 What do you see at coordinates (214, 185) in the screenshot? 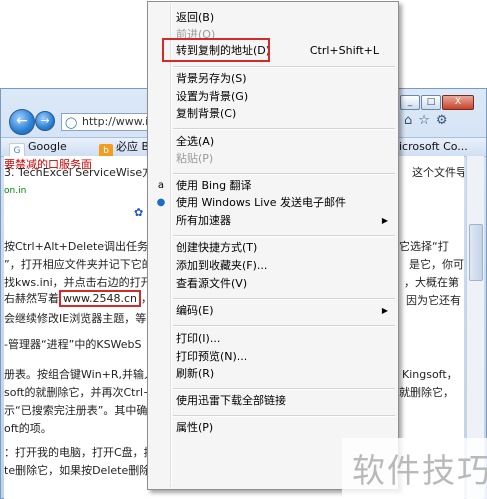
I see `menu-item-label: 使用 Bing 翻译` at bounding box center [214, 185].